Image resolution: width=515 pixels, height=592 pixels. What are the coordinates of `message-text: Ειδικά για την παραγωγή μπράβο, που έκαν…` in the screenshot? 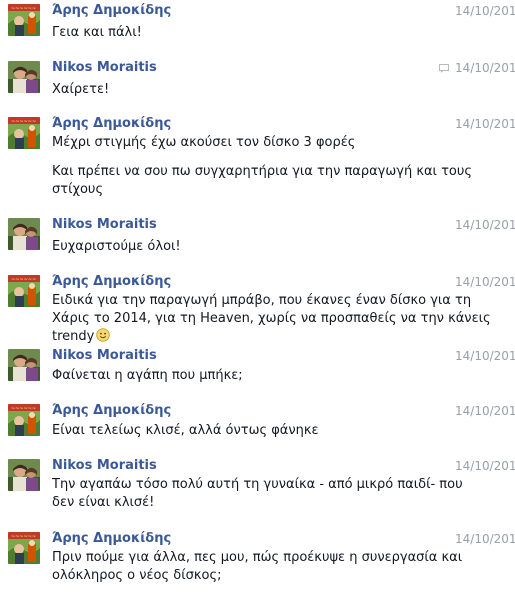 It's located at (278, 319).